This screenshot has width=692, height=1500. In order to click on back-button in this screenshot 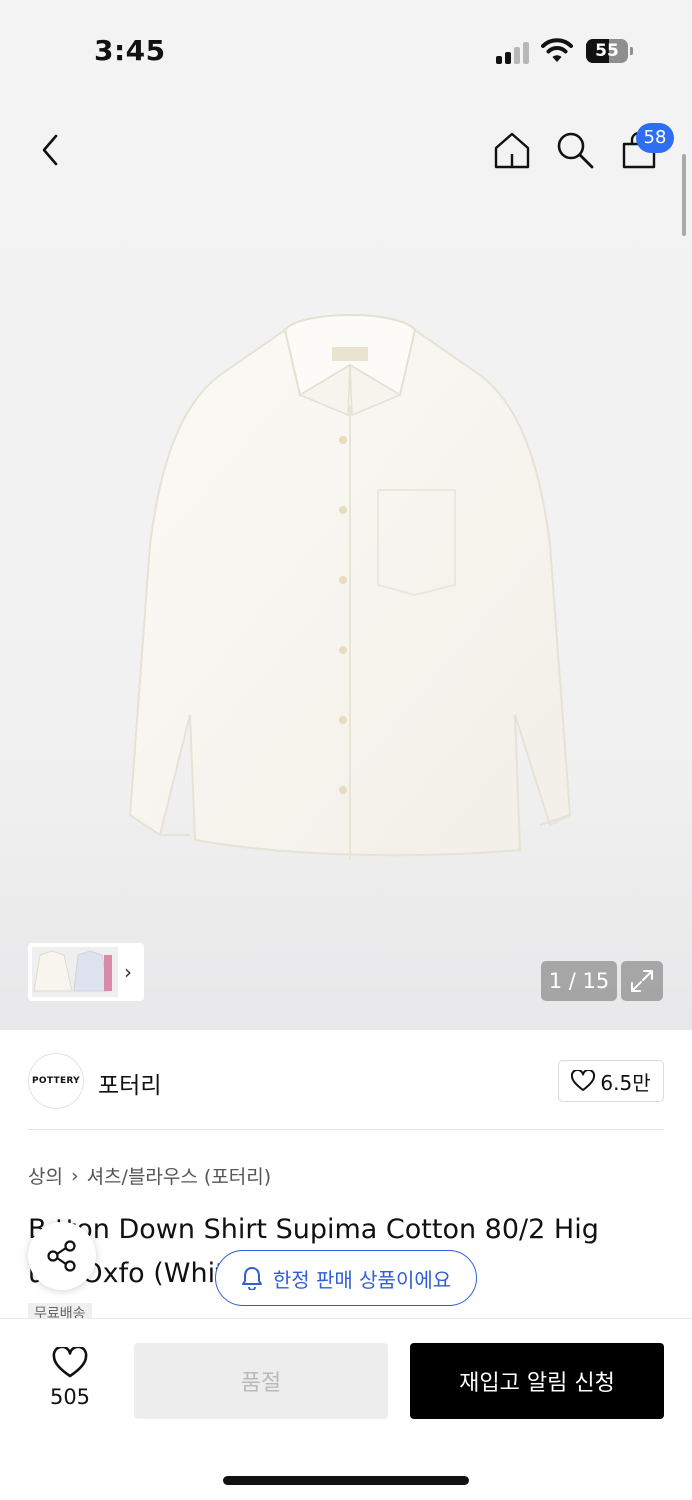, I will do `click(50, 150)`.